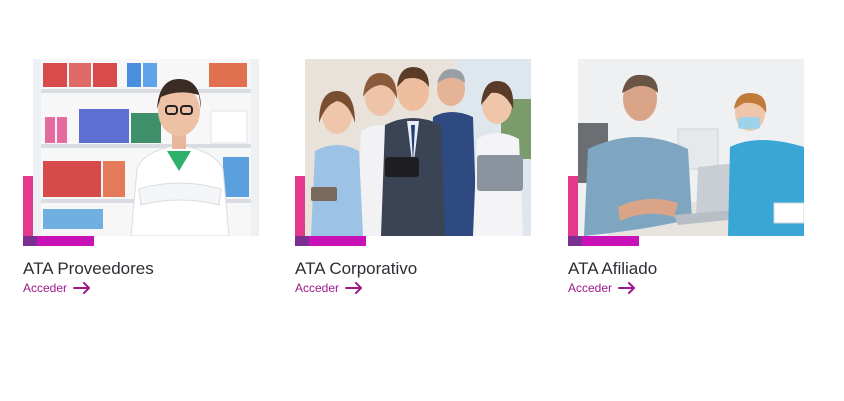 The image size is (844, 401). Describe the element at coordinates (146, 147) in the screenshot. I see `pharmacist-photo` at that location.